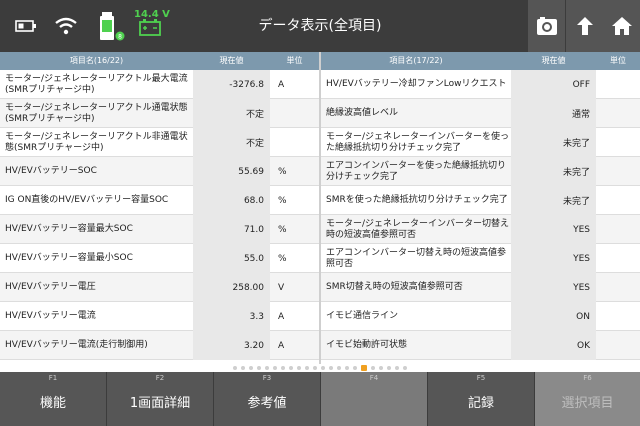  What do you see at coordinates (159, 287) in the screenshot?
I see `table-row: HV/EVバッテリー電圧 258.00 V` at bounding box center [159, 287].